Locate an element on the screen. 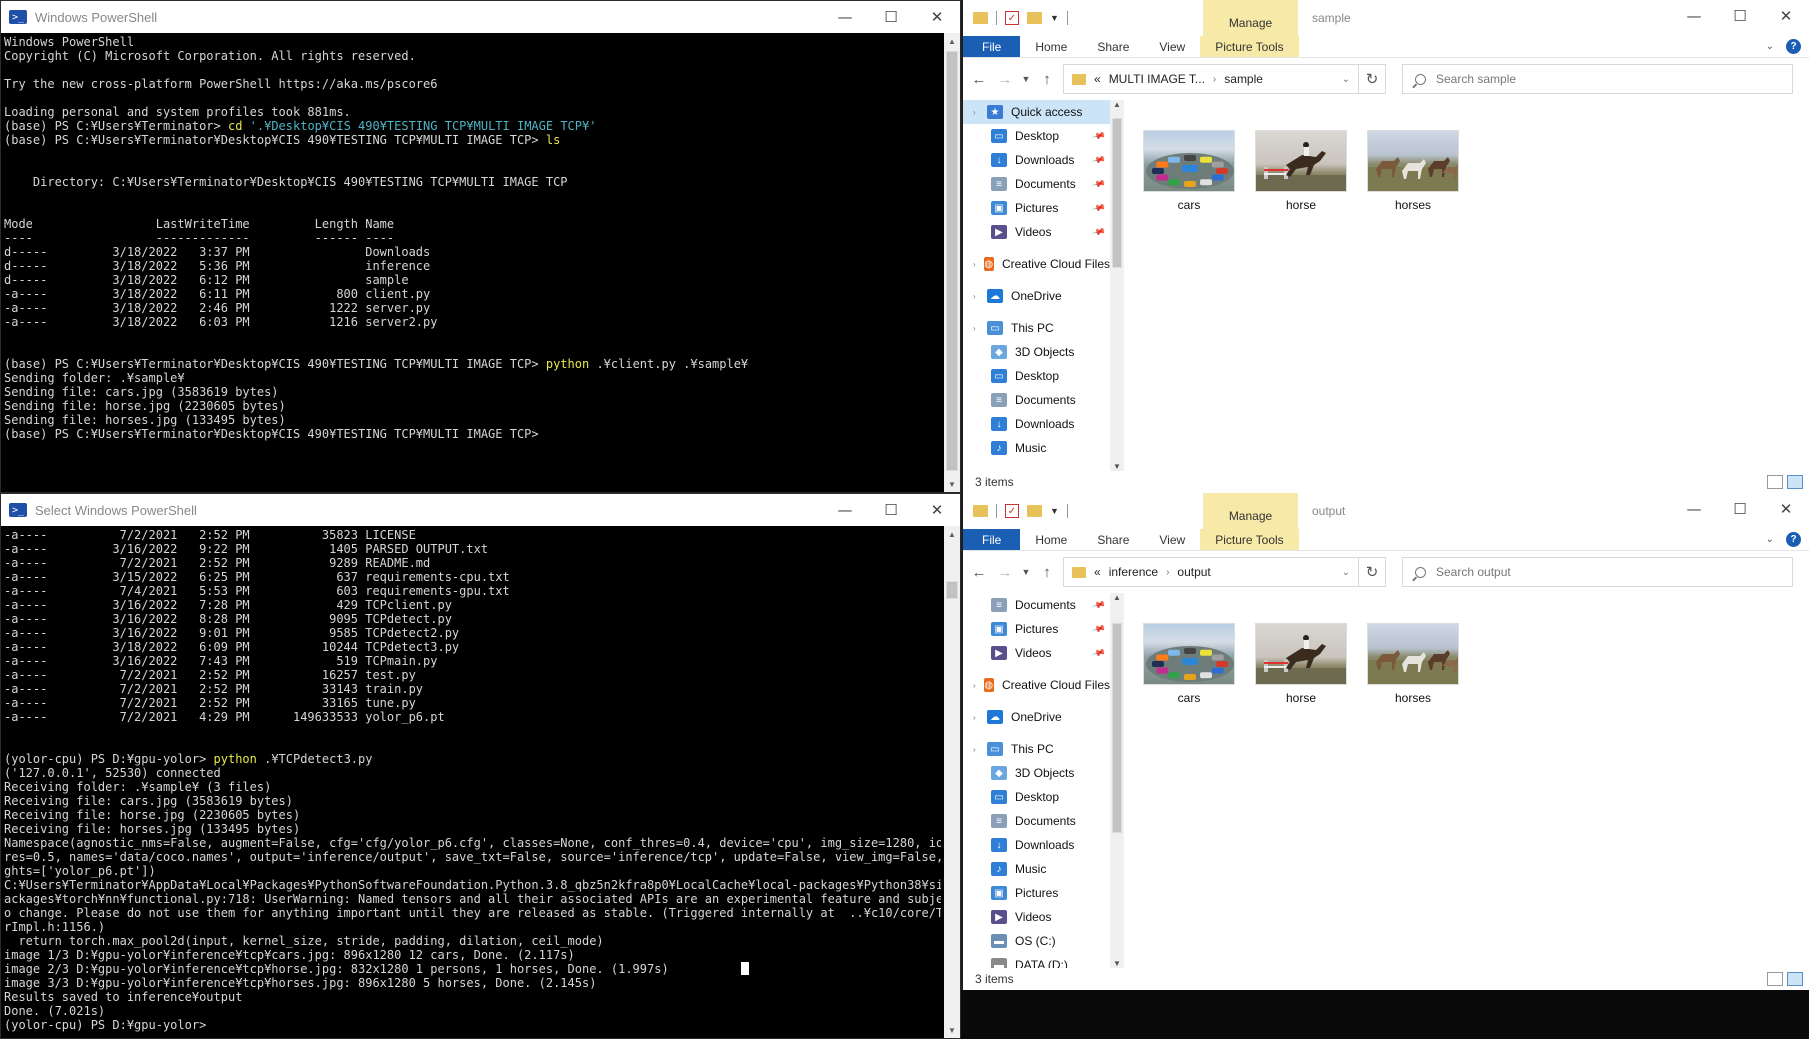  file-item-horses: horses is located at coordinates (1413, 664).